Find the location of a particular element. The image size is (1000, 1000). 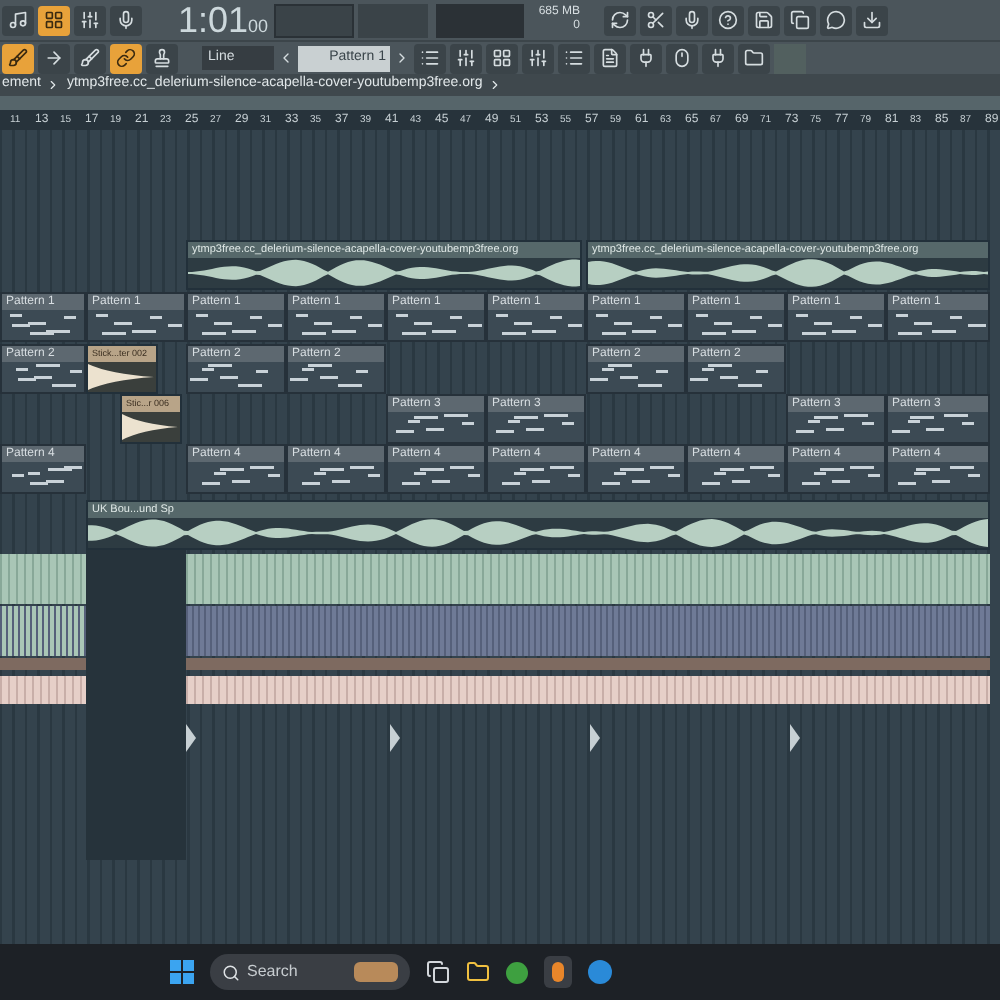

previous-icon is located at coordinates (286, 58).